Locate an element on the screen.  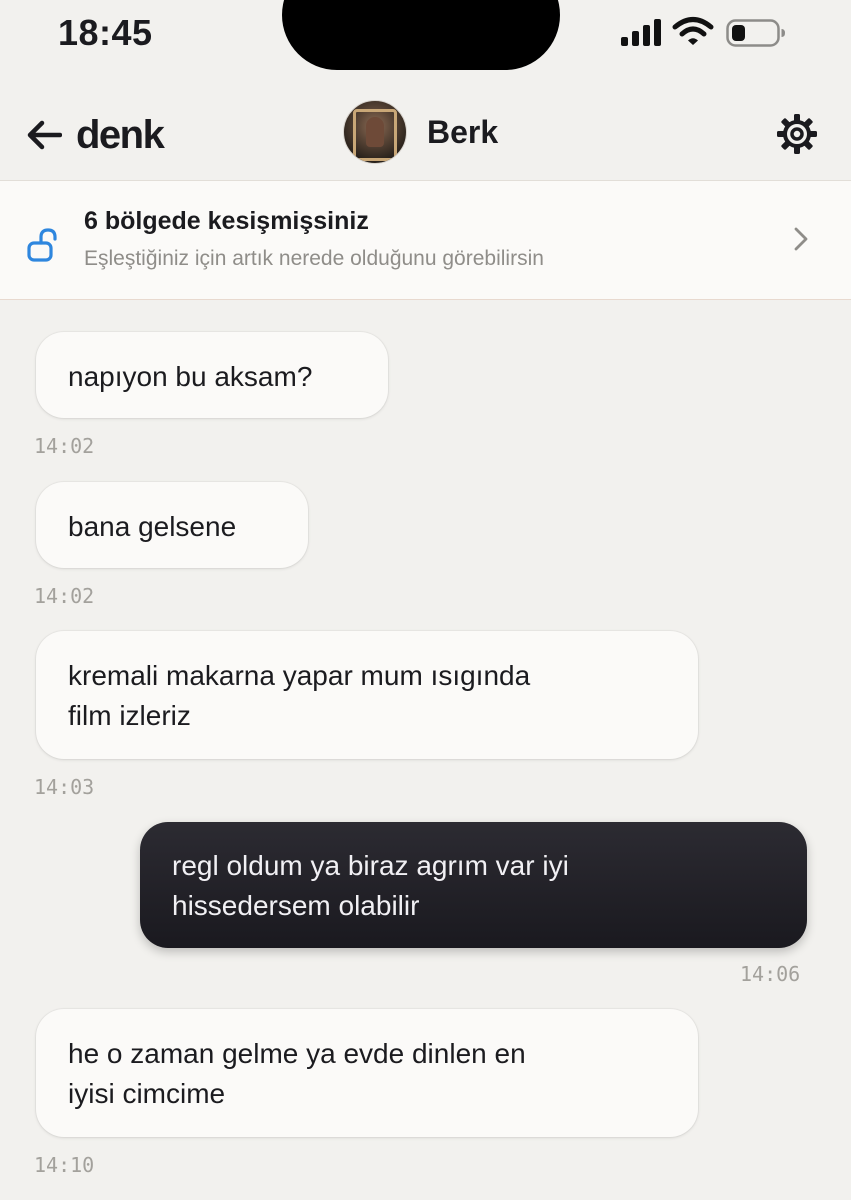
message-text: napıyon bu aksam? is located at coordinates (190, 376).